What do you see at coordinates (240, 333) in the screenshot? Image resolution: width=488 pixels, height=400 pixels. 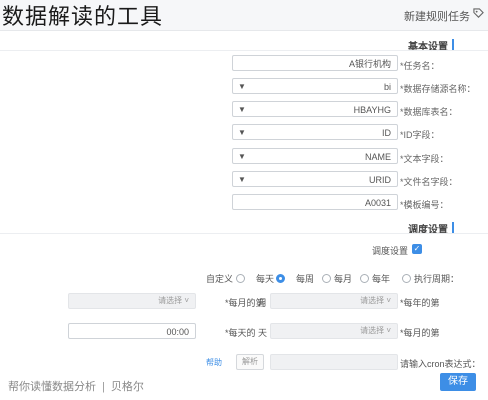 I see `time-of-day-label: *每天的` at bounding box center [240, 333].